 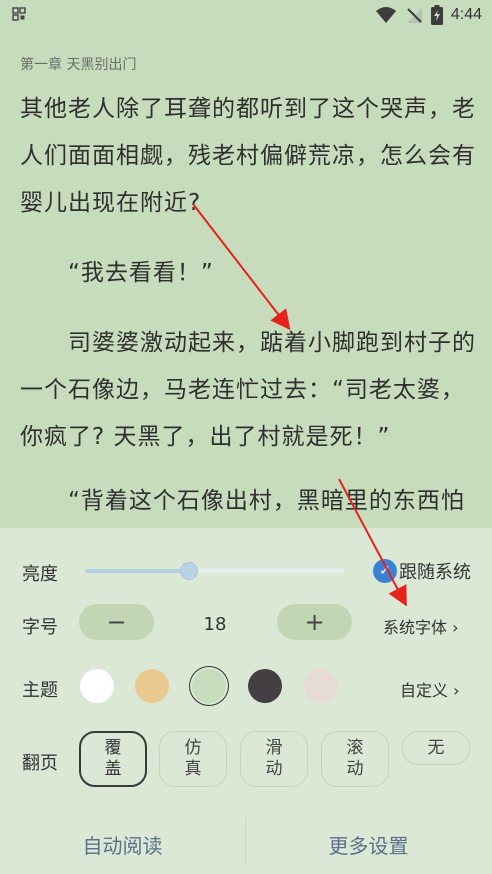 I want to click on system-font-label: 系统字体 ›, so click(x=421, y=627).